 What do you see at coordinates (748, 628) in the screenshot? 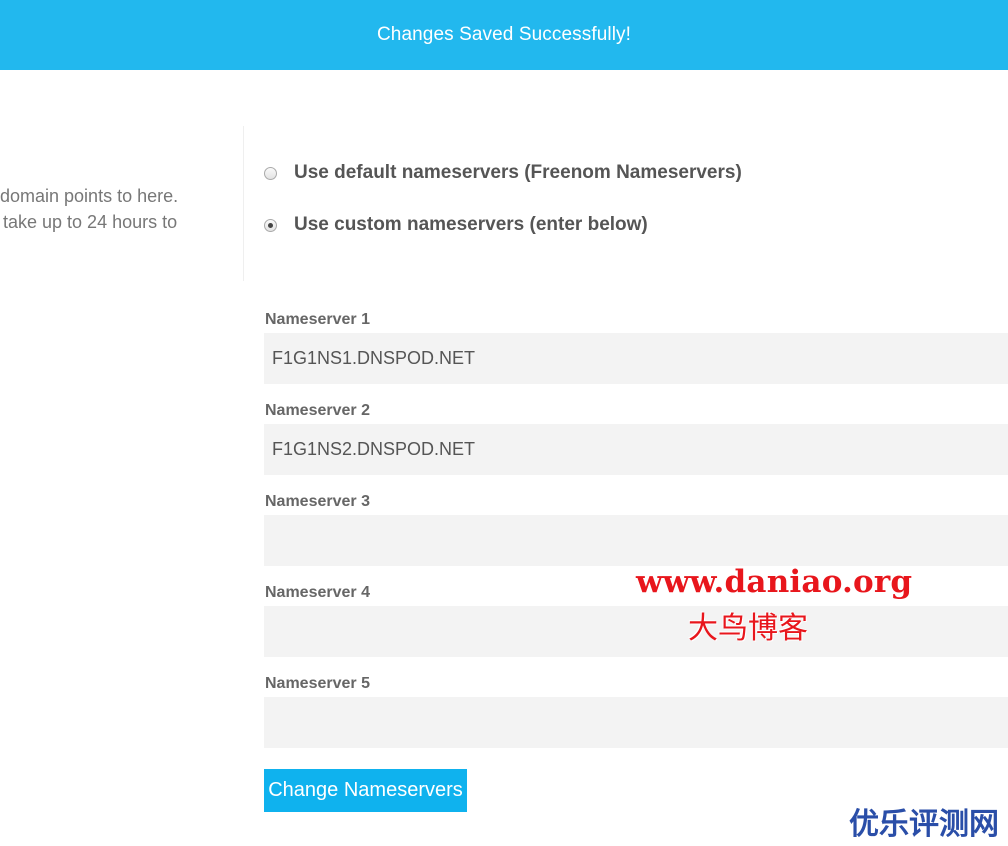
I see `watermark-blog-name: 大鸟博客` at bounding box center [748, 628].